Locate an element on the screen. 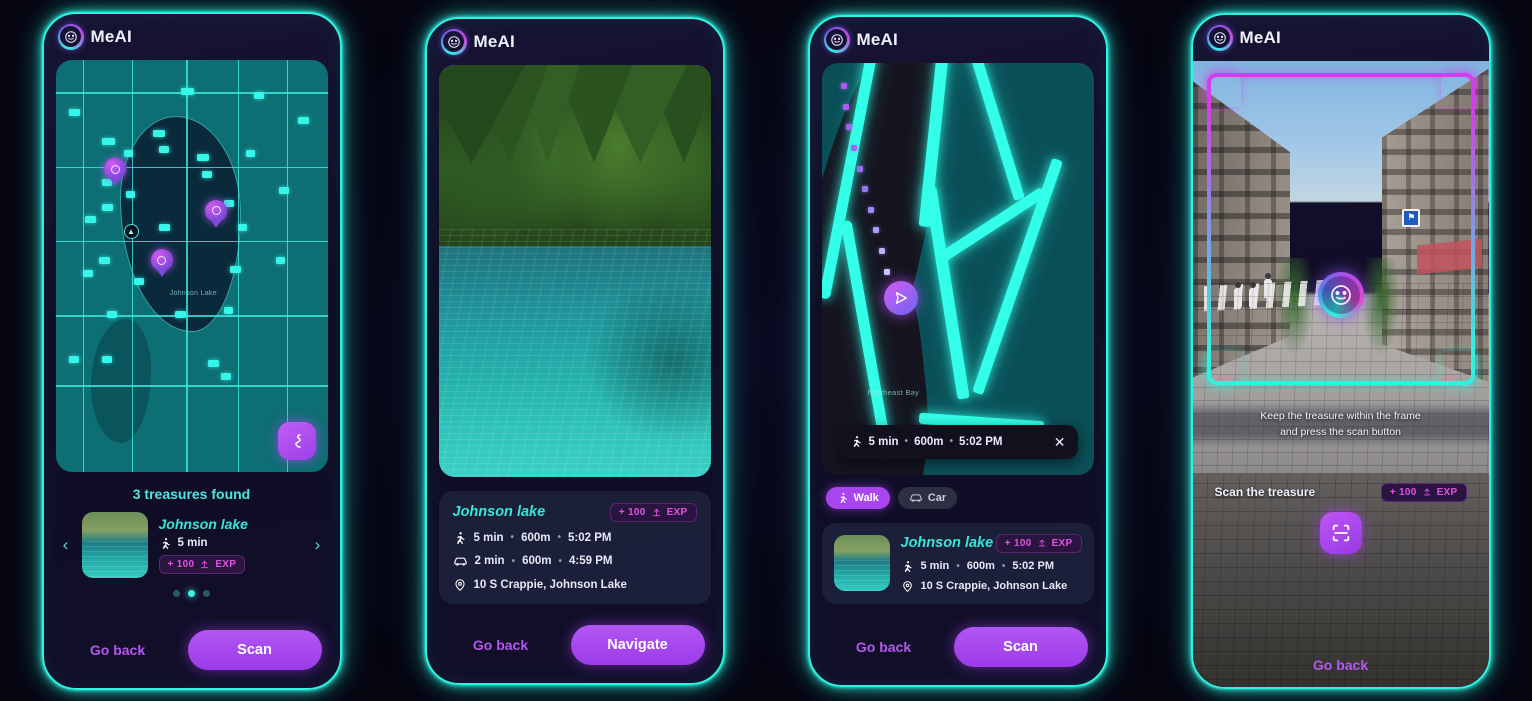 The image size is (1532, 701). scan-treasure-label: Scan the treasure is located at coordinates (1265, 492).